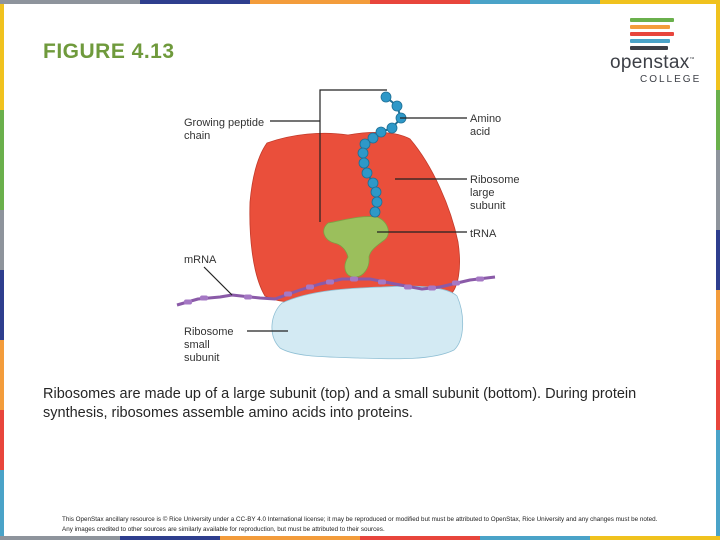 Image resolution: width=720 pixels, height=540 pixels. I want to click on top-decorative-rule, so click(360, 2).